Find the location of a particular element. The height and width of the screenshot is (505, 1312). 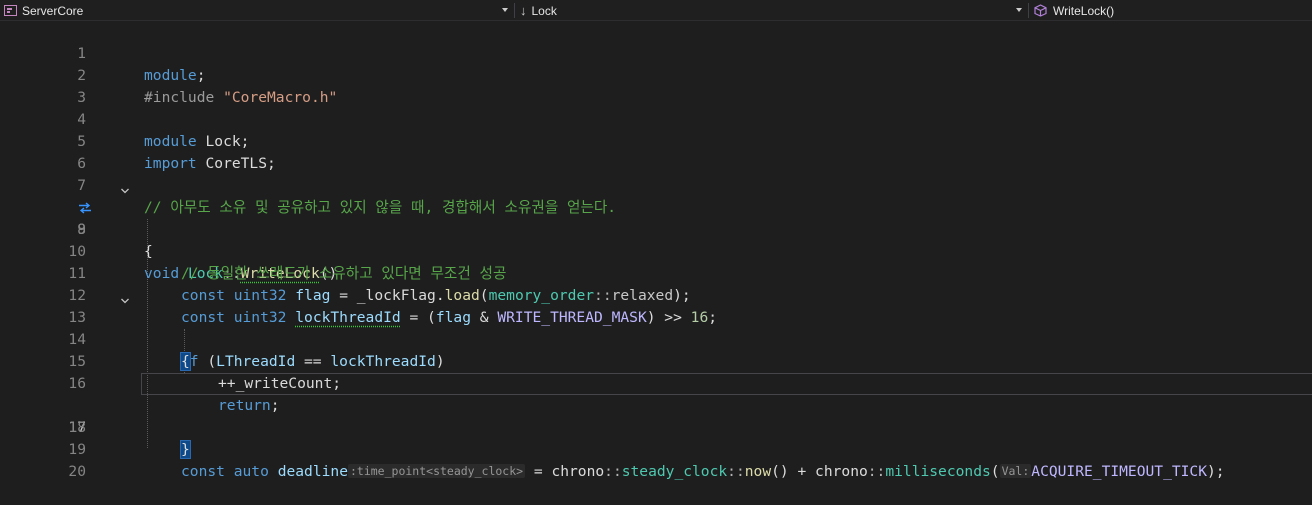

project-icon is located at coordinates (10, 10).